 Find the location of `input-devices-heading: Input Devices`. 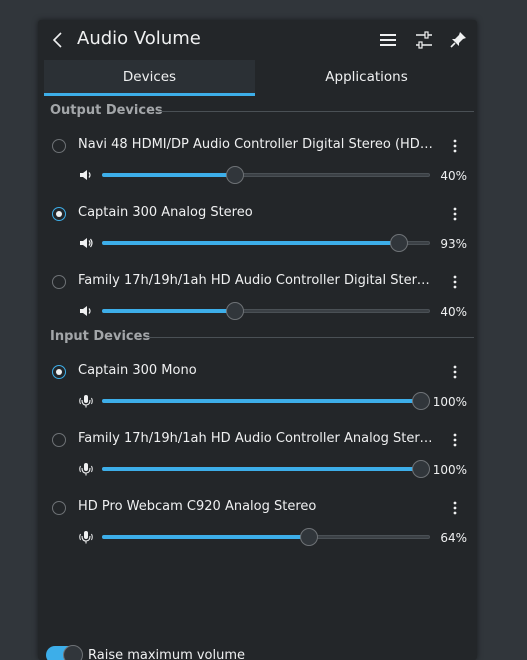

input-devices-heading: Input Devices is located at coordinates (100, 336).